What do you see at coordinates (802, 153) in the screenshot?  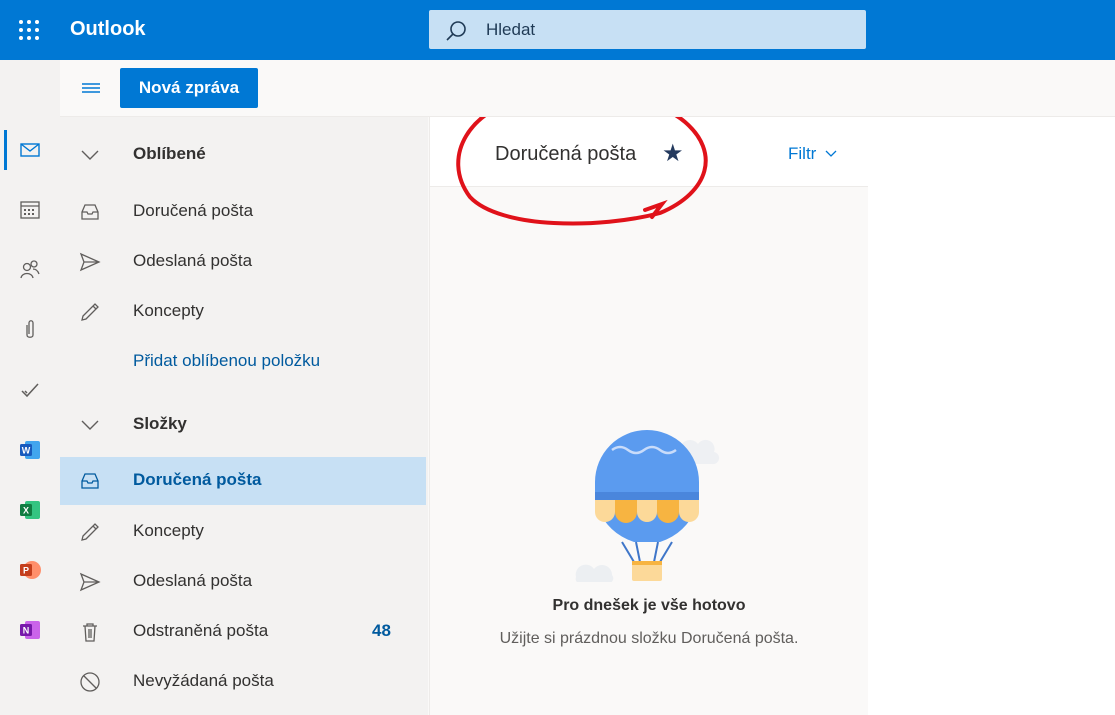 I see `filter-label: Filtr` at bounding box center [802, 153].